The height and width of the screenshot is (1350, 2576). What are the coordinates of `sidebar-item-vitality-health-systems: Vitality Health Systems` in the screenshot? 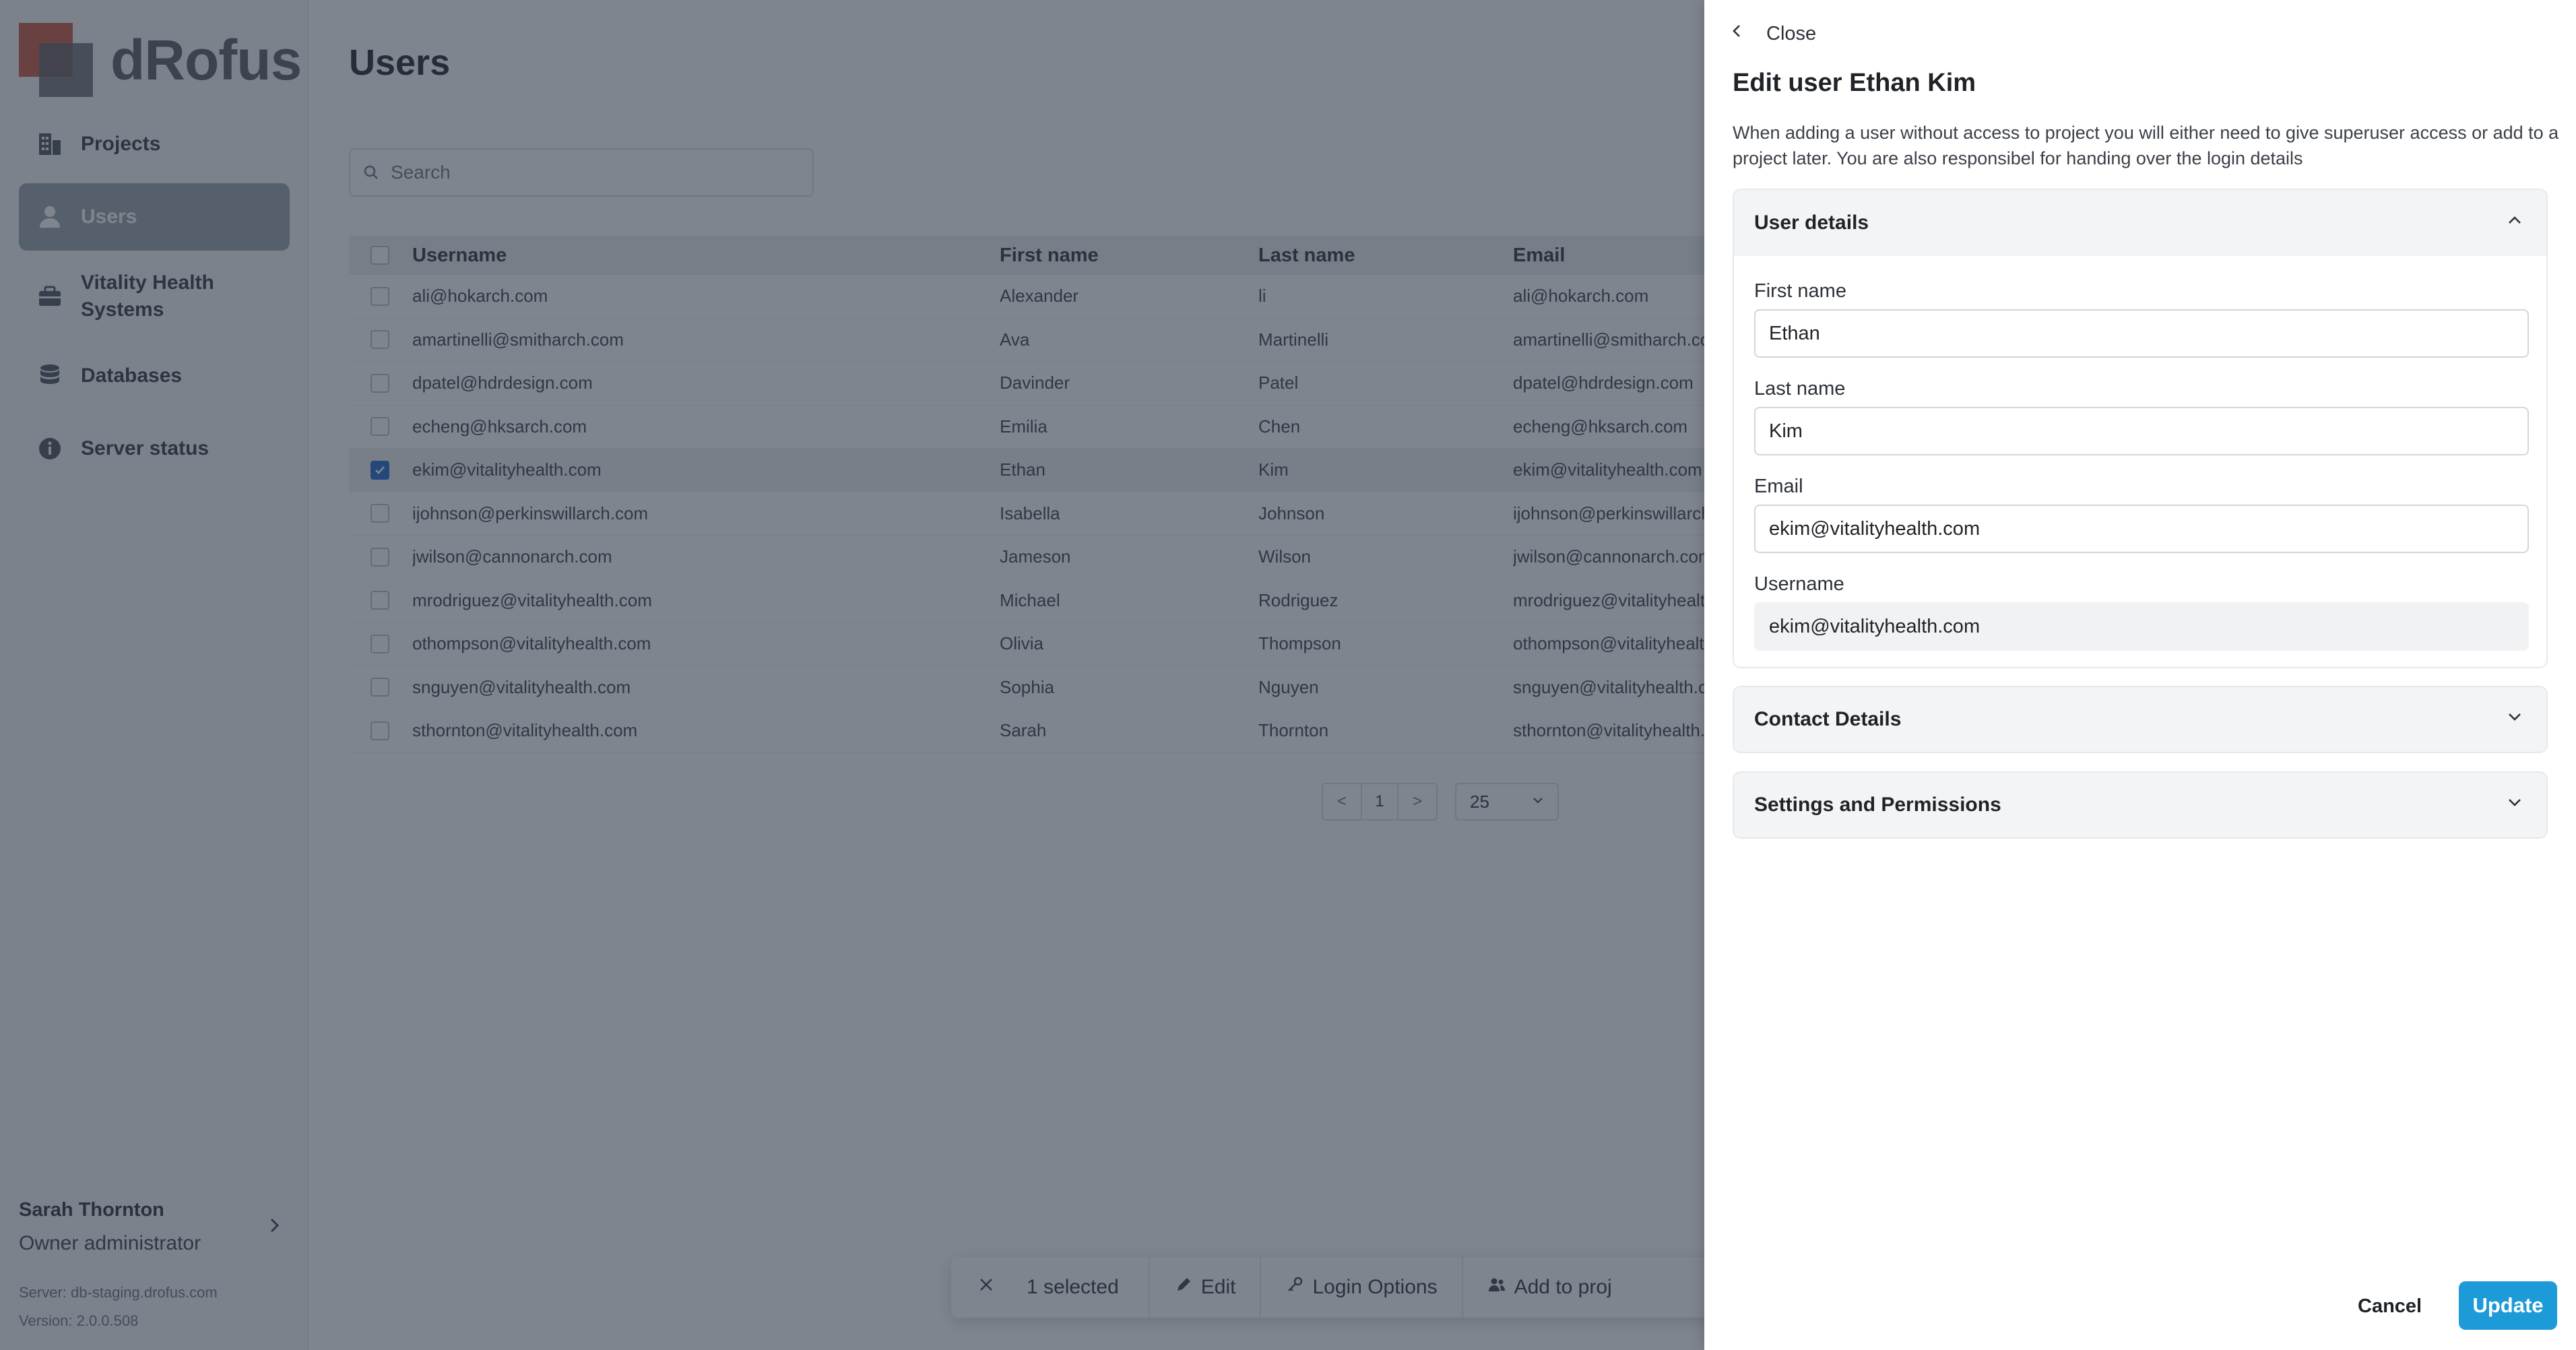 It's located at (155, 296).